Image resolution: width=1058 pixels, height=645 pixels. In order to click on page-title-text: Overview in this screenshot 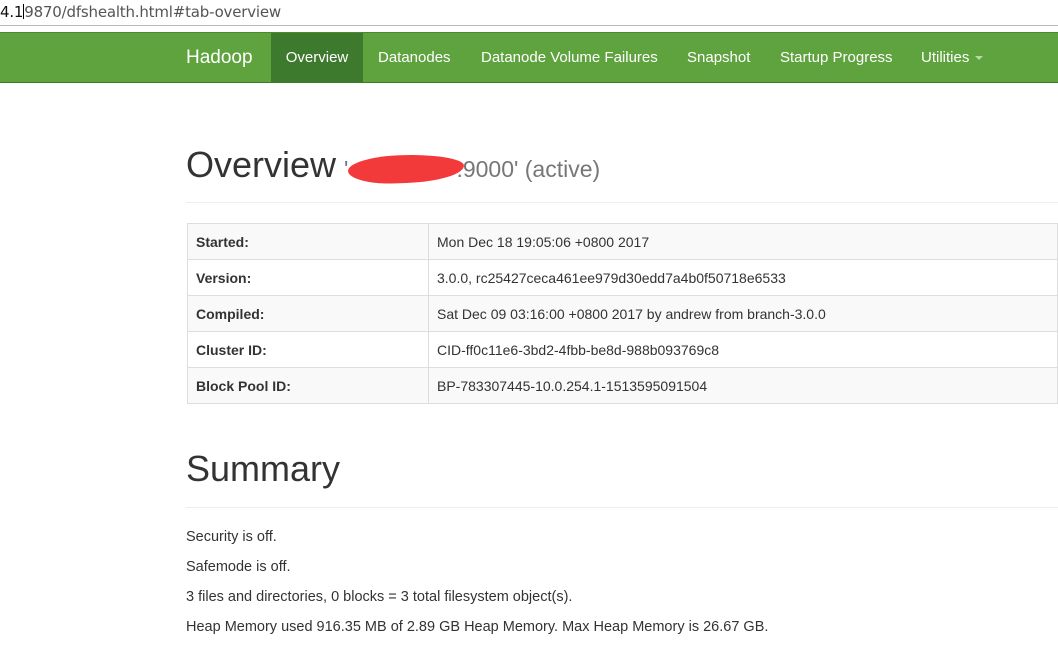, I will do `click(261, 164)`.